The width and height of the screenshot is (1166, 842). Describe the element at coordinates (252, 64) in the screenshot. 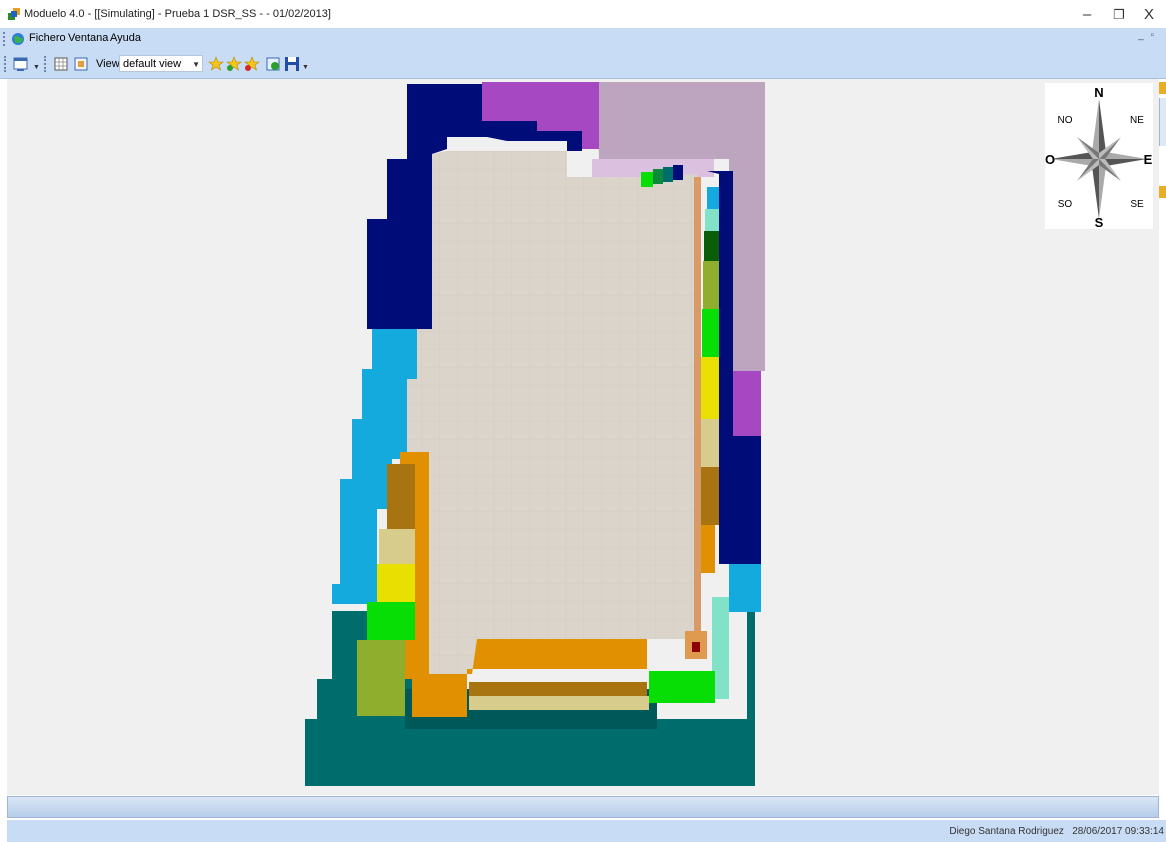

I see `remove-star-icon` at that location.